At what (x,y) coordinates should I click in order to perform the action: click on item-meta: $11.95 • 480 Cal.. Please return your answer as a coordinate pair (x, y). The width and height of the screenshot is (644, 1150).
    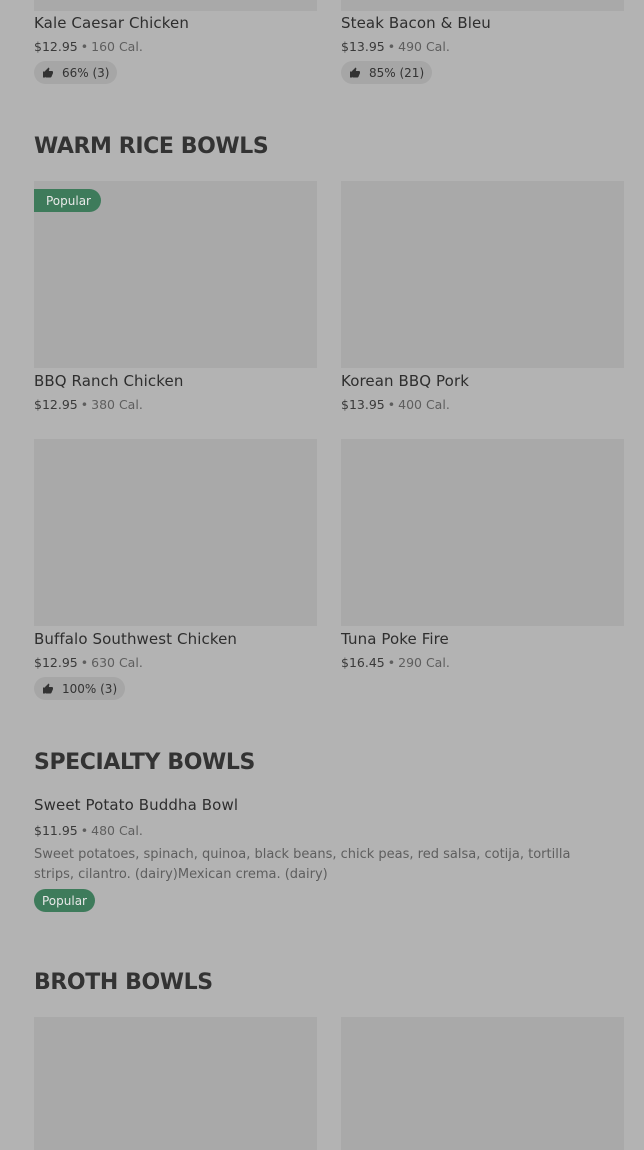
    Looking at the image, I should click on (88, 830).